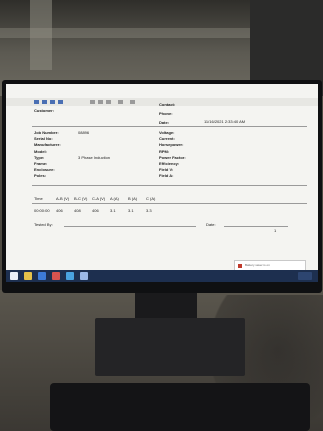  Describe the element at coordinates (84, 132) in the screenshot. I see `field-value: 08896` at that location.